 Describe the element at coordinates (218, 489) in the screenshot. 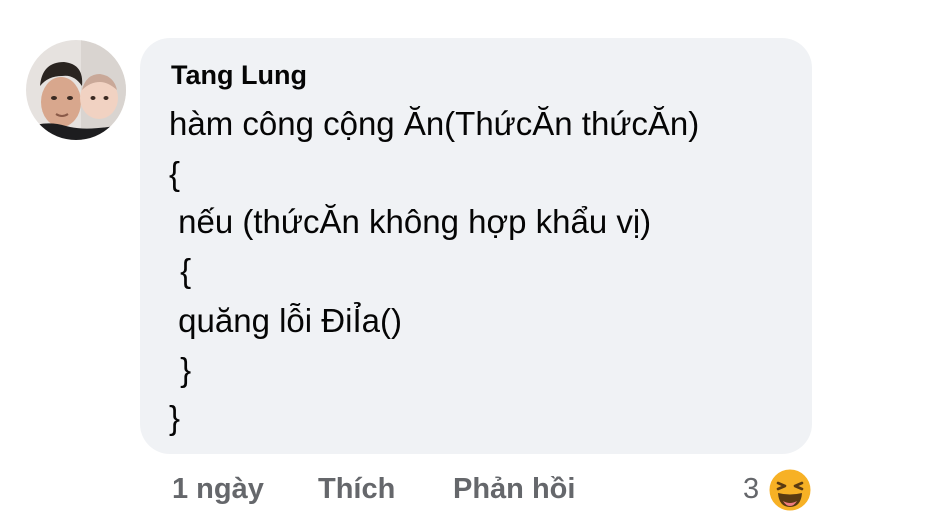

I see `comment-timestamp: 1 ngày` at that location.